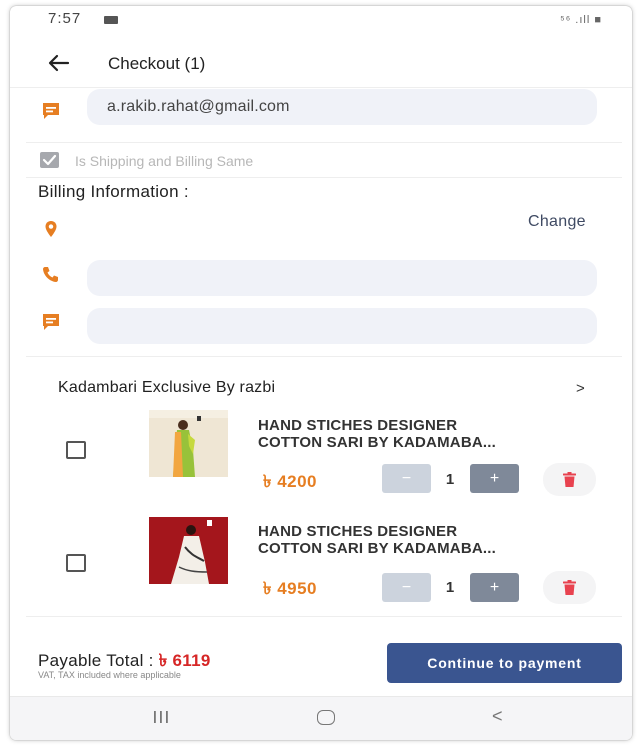  I want to click on status-time: 7:57, so click(65, 18).